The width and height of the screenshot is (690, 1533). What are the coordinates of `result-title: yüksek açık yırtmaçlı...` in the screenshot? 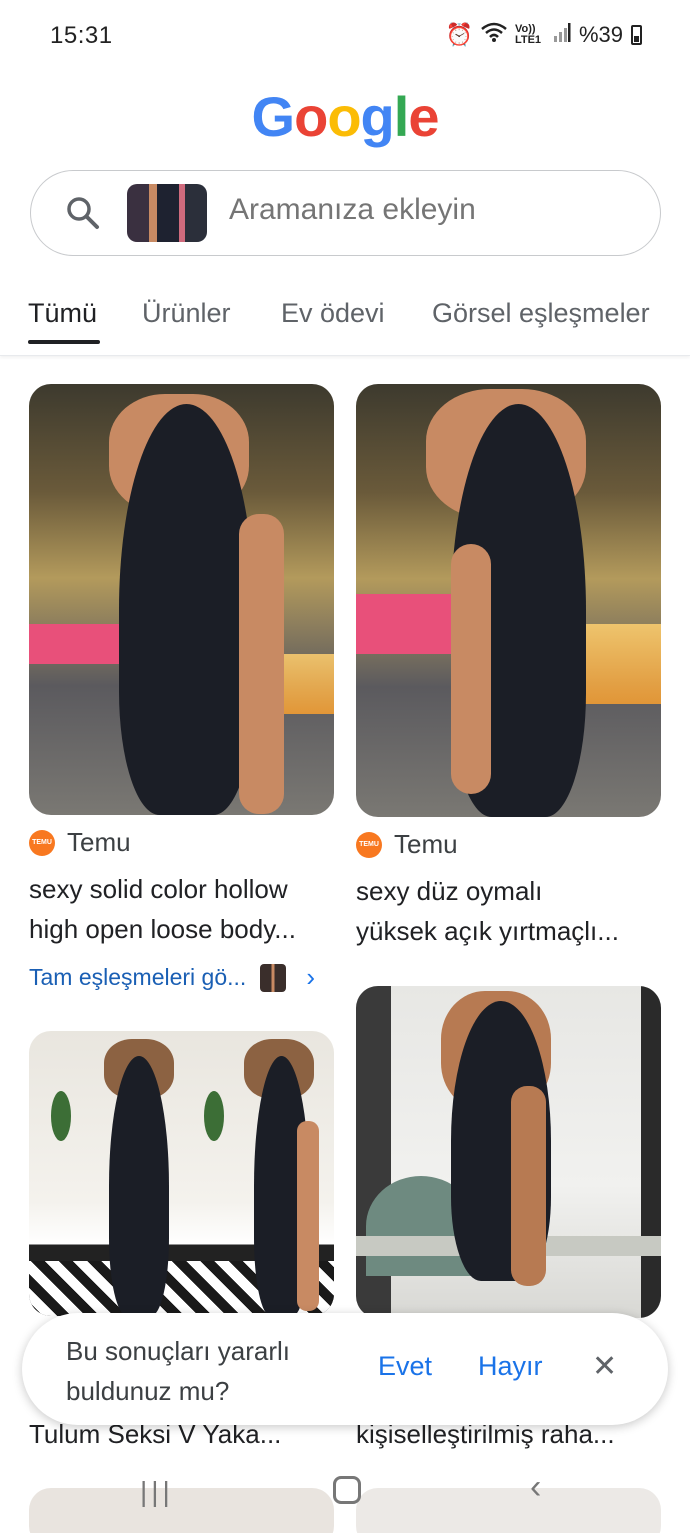 It's located at (508, 931).